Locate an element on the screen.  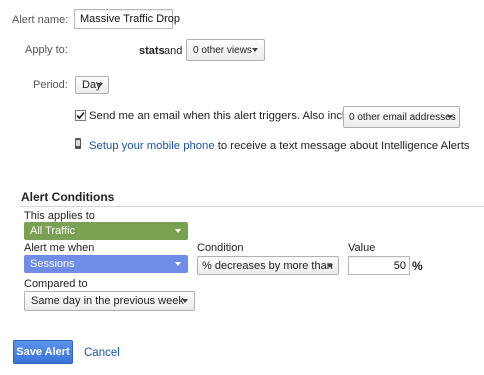
compared-to-value: Same day in the previous week is located at coordinates (107, 301).